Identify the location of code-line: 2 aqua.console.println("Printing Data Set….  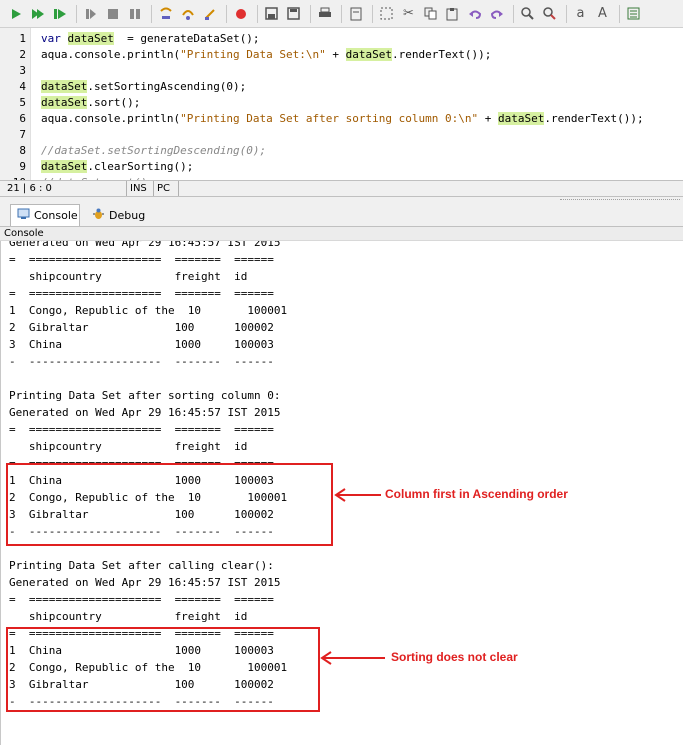
(341, 55).